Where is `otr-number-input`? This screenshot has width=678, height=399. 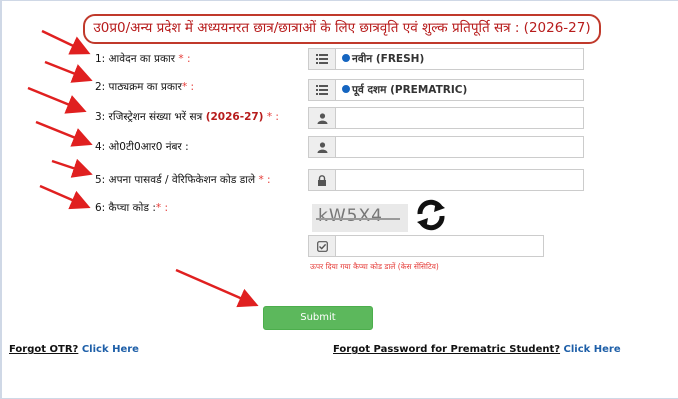 otr-number-input is located at coordinates (460, 147).